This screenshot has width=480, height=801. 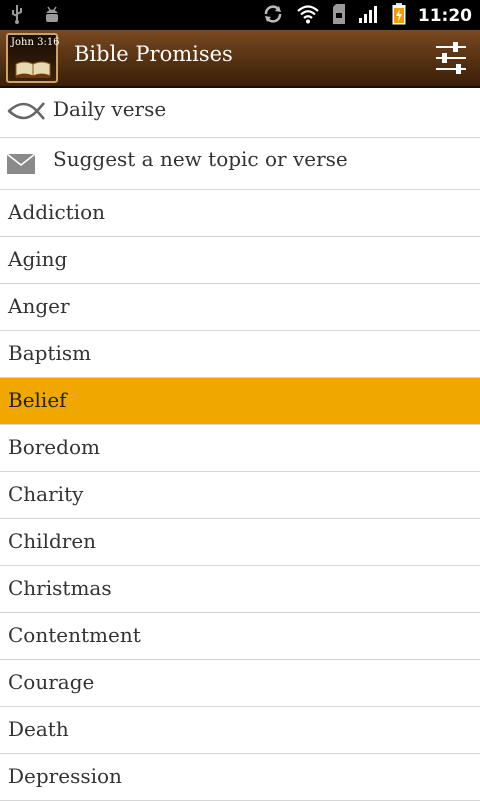 I want to click on settings-button, so click(x=451, y=58).